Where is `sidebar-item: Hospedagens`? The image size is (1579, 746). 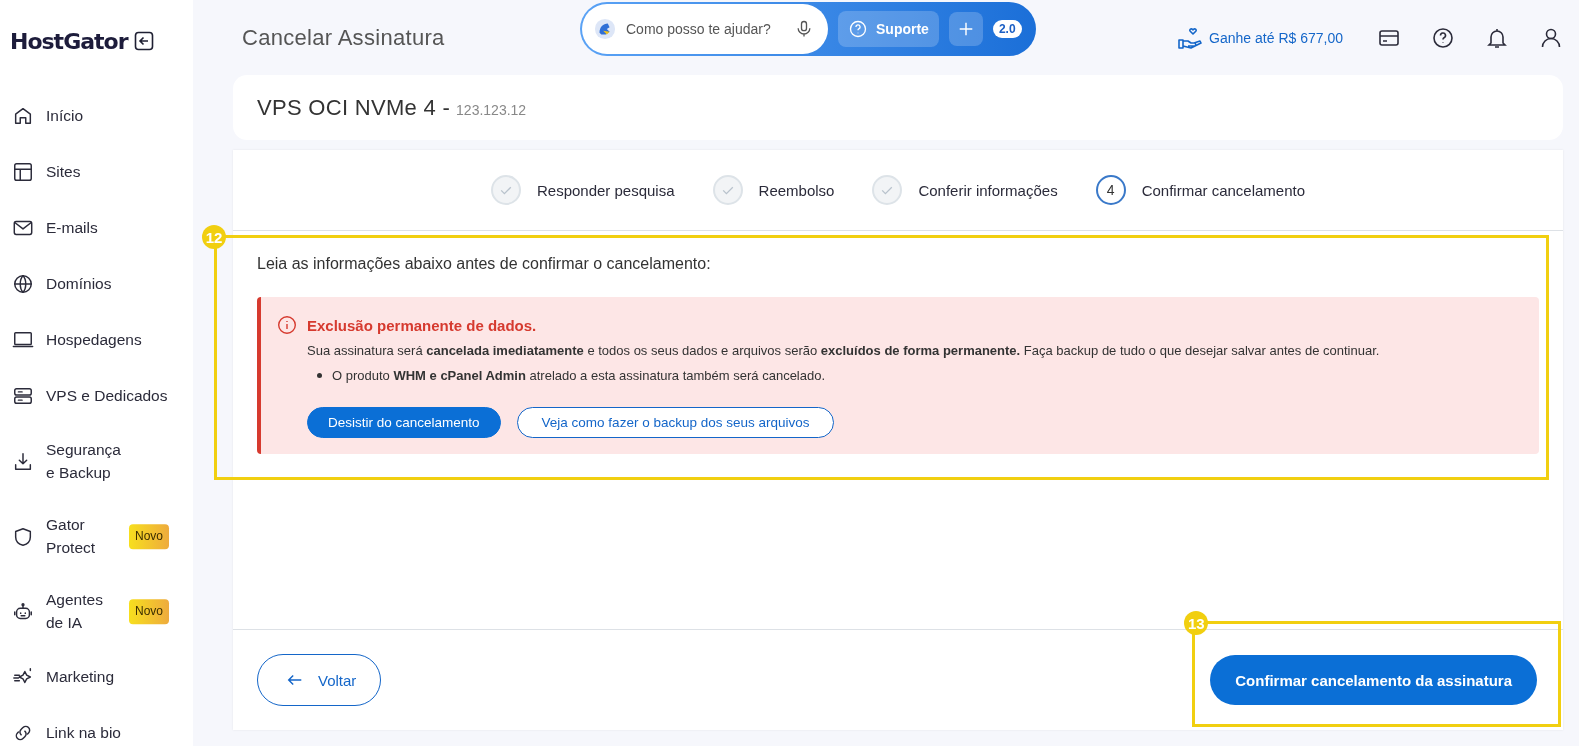
sidebar-item: Hospedagens is located at coordinates (96, 340).